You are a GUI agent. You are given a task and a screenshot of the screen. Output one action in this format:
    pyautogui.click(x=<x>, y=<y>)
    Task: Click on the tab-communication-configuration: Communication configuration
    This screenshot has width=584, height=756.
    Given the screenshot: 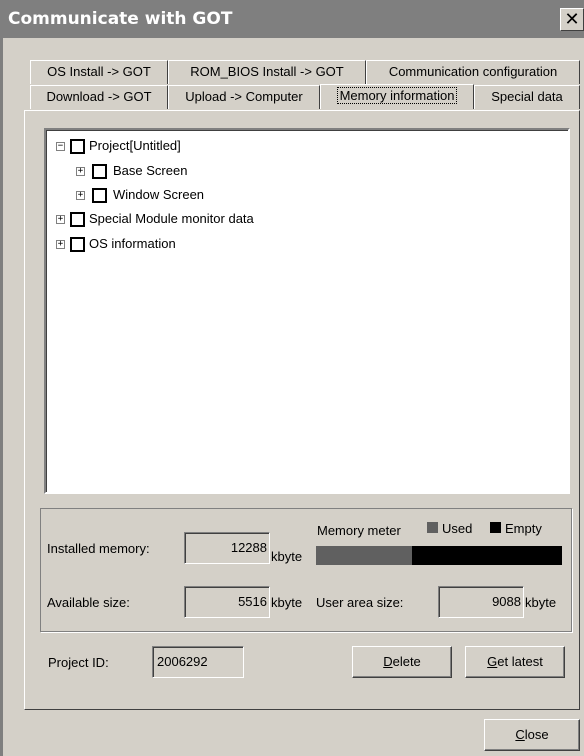 What is the action you would take?
    pyautogui.click(x=473, y=72)
    